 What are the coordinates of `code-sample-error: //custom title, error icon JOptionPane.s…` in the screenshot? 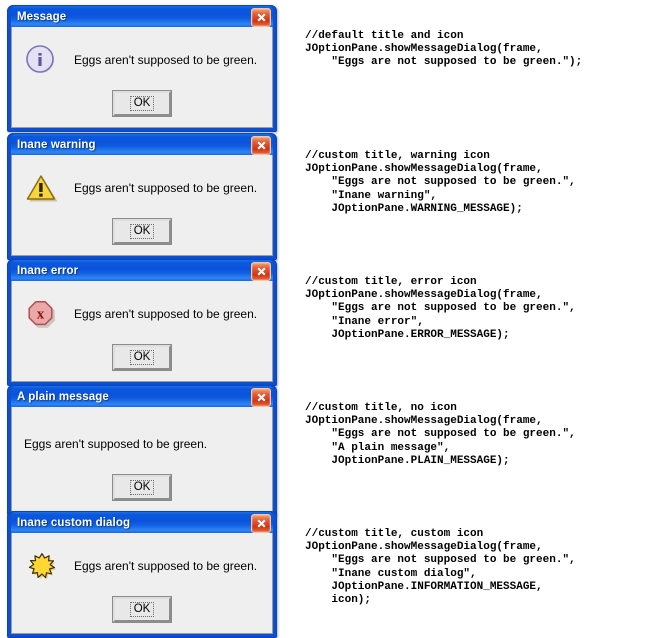 It's located at (440, 308).